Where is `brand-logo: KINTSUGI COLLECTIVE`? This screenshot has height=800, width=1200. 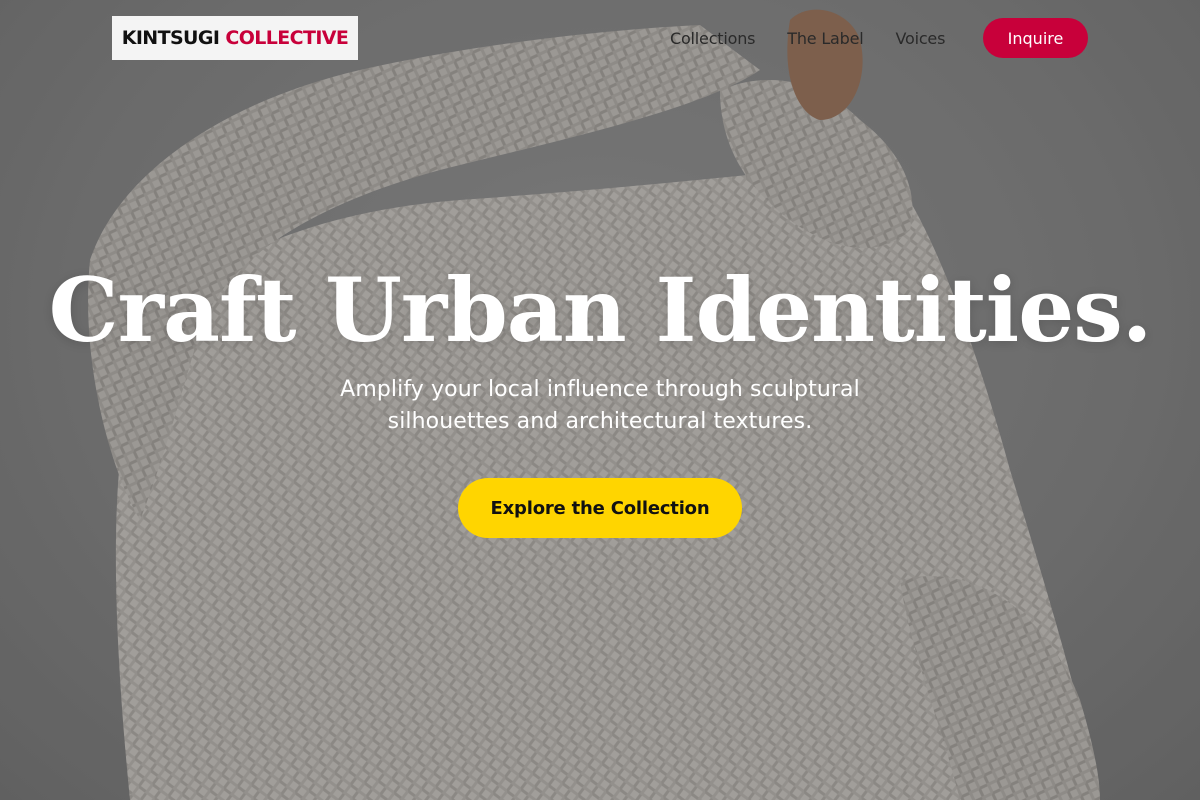
brand-logo: KINTSUGI COLLECTIVE is located at coordinates (235, 38).